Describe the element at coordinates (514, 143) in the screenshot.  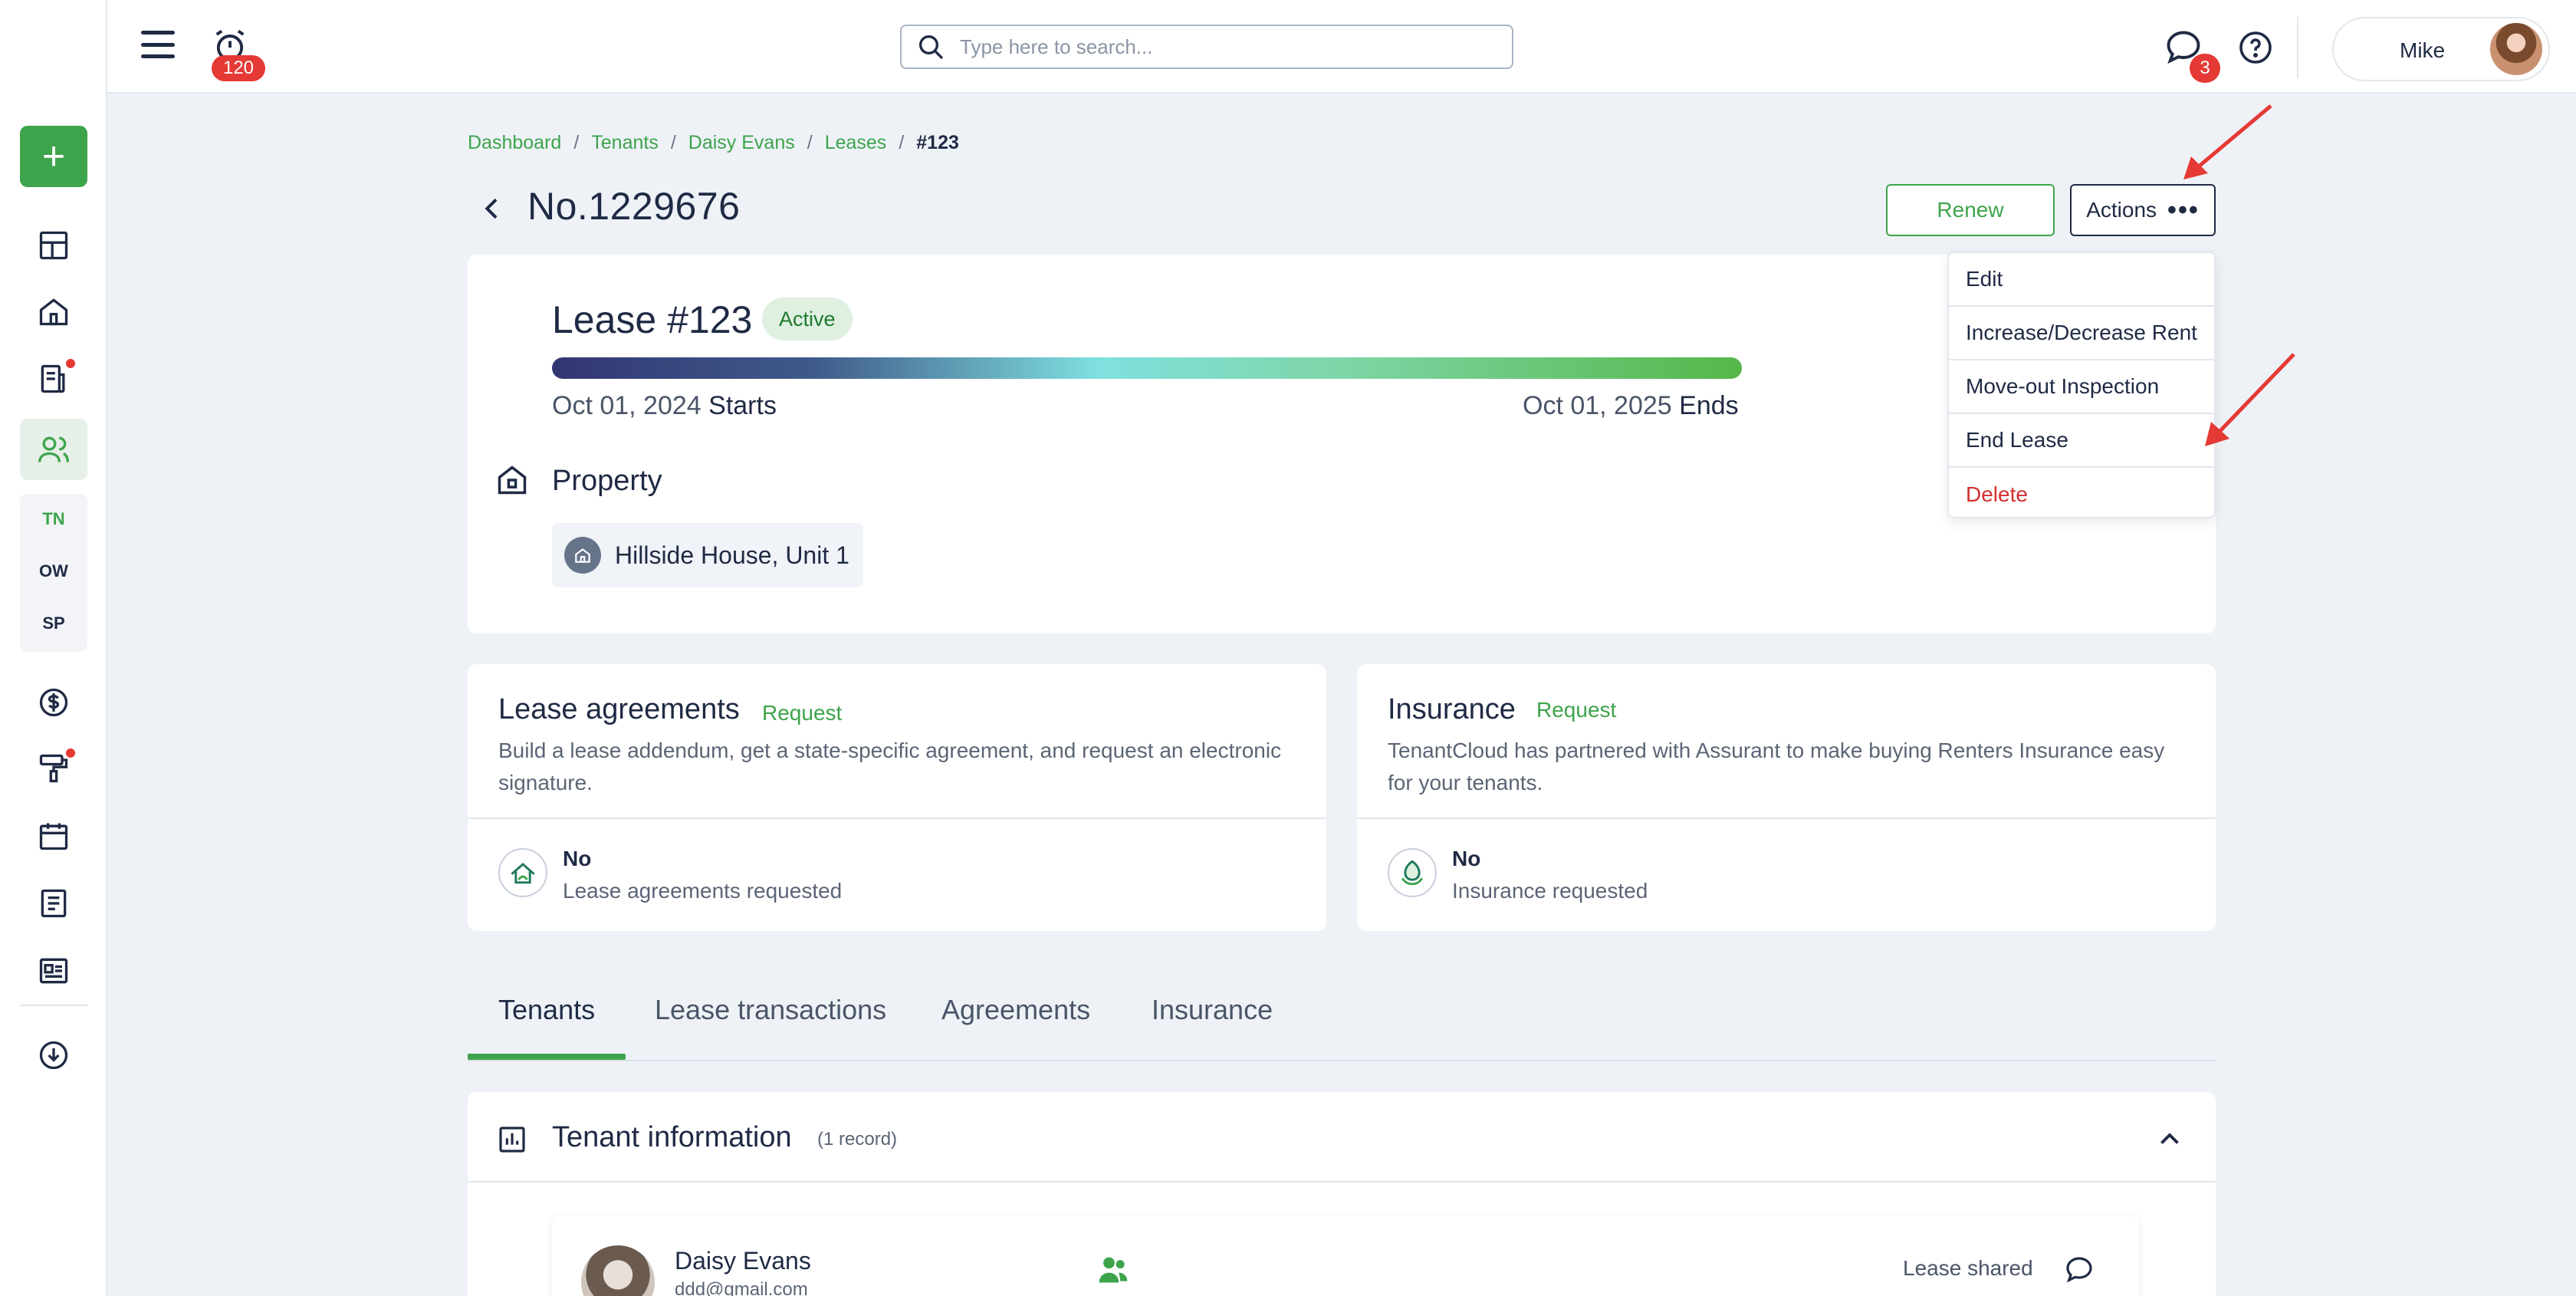
I see `breadcrumb-dashboard: Dashboard` at that location.